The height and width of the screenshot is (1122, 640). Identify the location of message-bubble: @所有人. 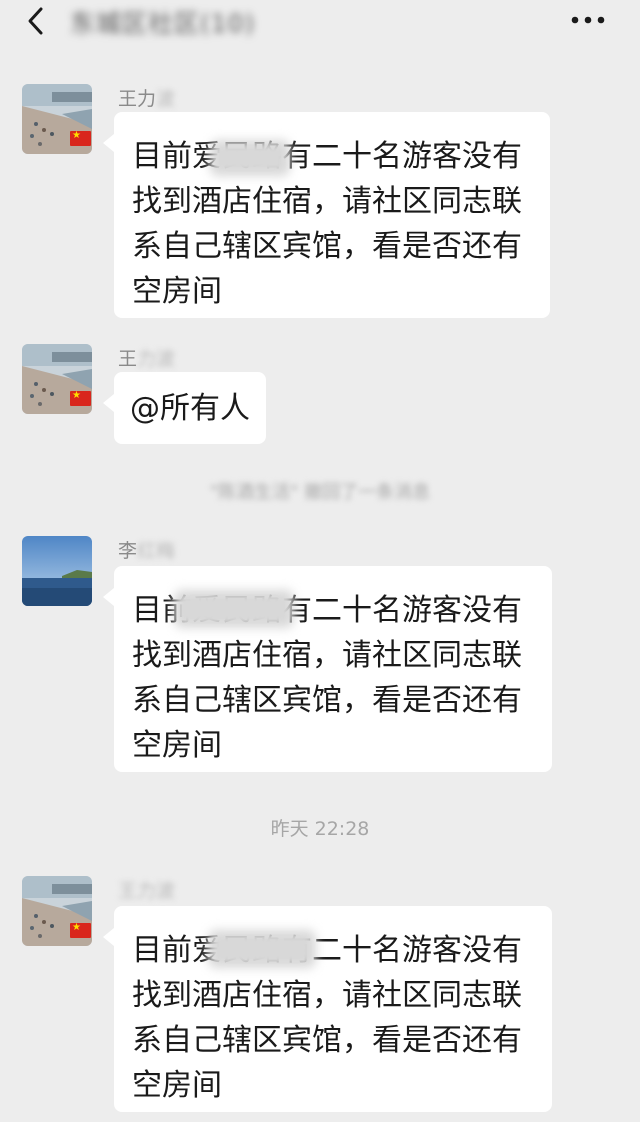
(184, 408).